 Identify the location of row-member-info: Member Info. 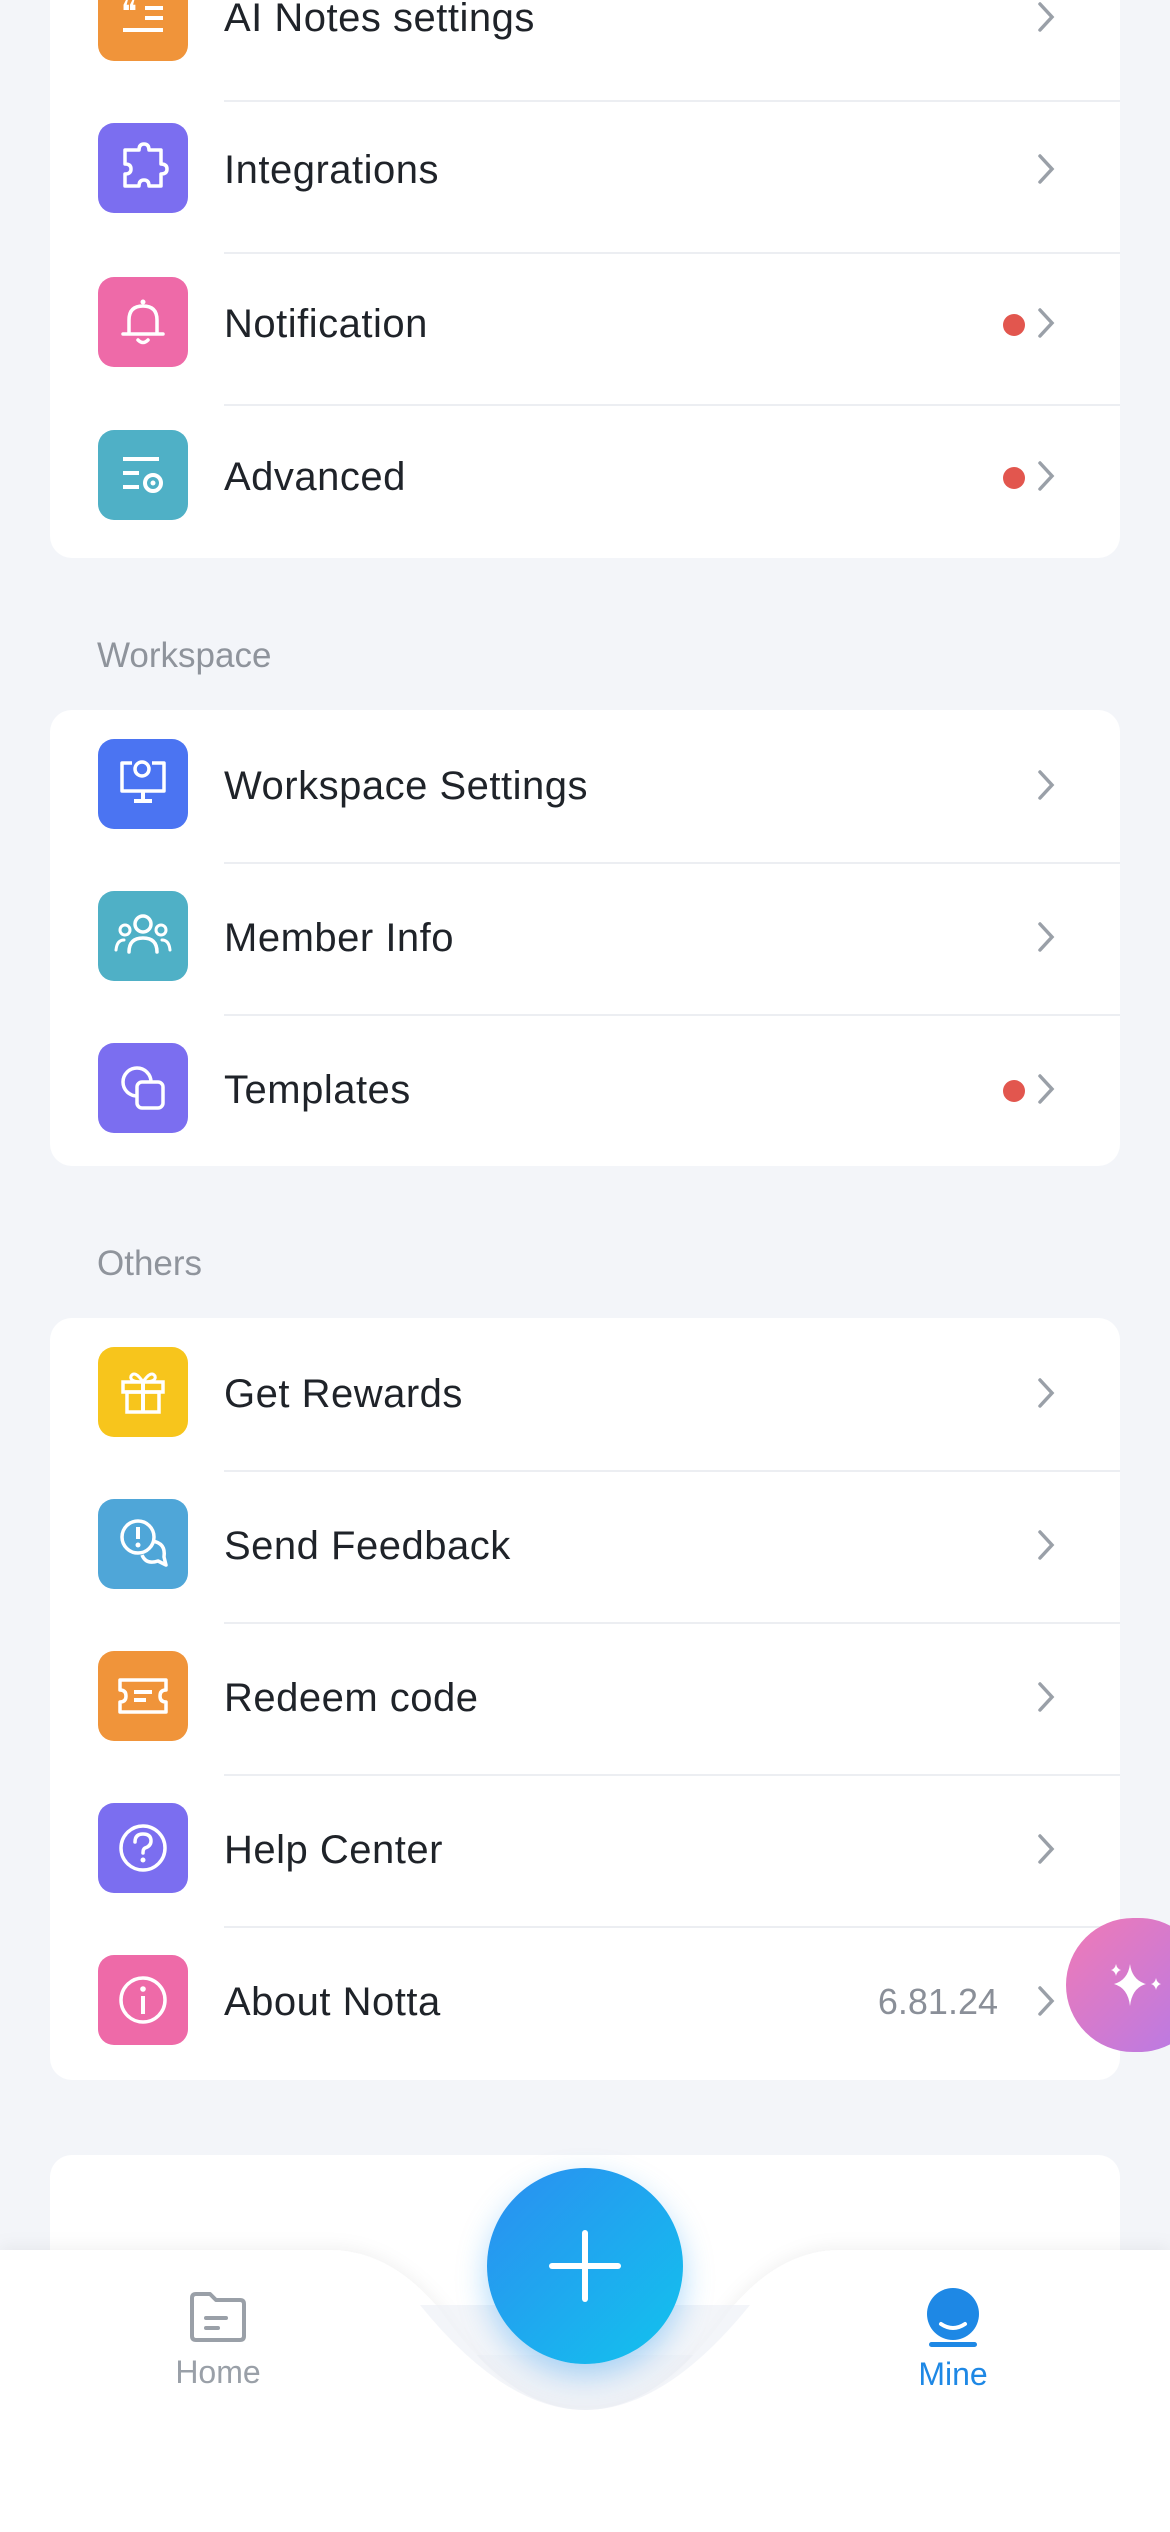
(585, 938).